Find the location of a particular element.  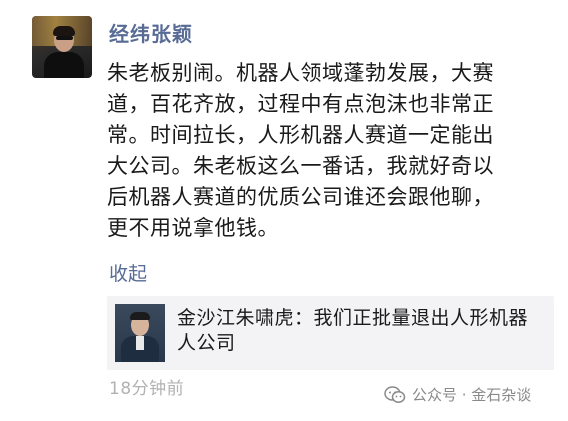

post-timestamp: 18分钟前 is located at coordinates (147, 389).